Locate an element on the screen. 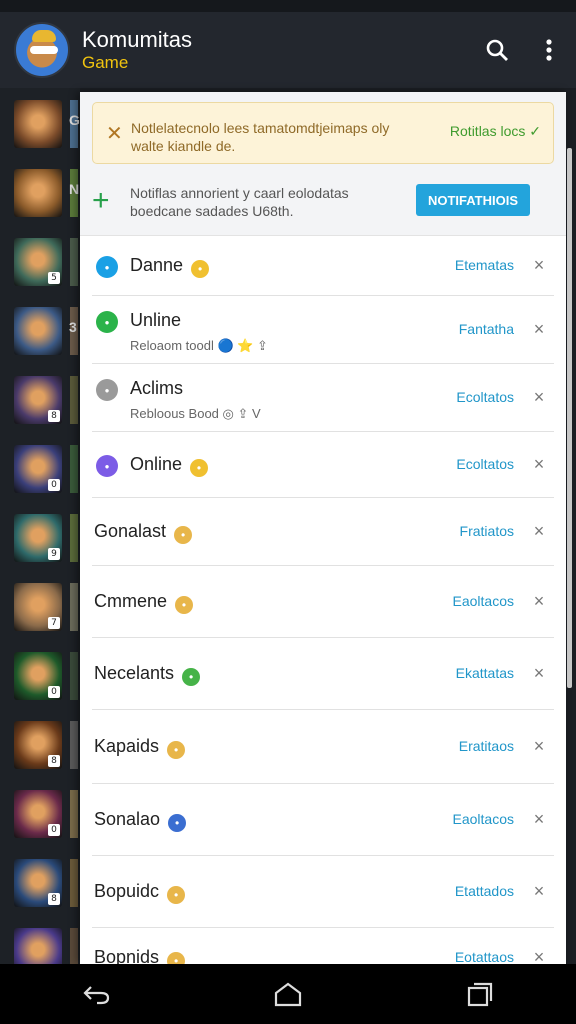 This screenshot has width=576, height=1024. notification-row: Kapaids • Eratitaos × is located at coordinates (323, 747).